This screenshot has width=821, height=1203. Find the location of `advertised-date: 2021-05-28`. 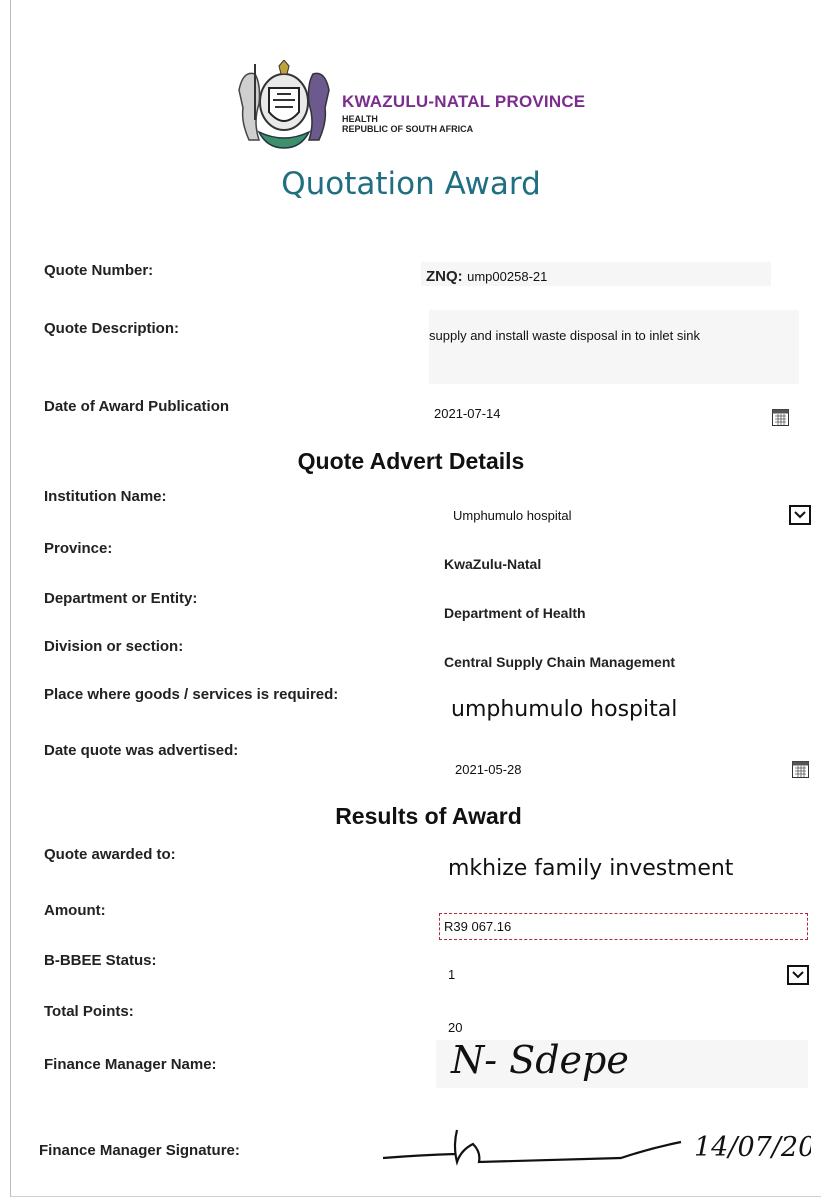

advertised-date: 2021-05-28 is located at coordinates (488, 769).